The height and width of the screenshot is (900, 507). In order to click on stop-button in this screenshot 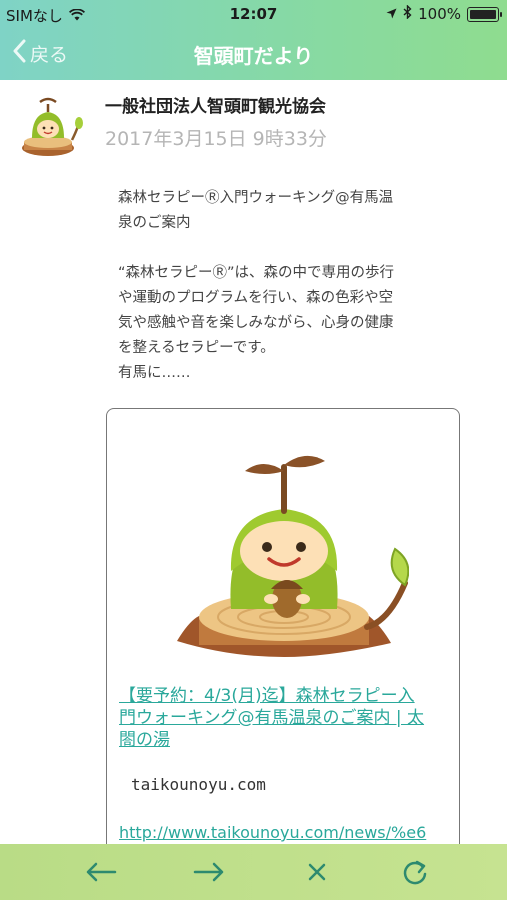, I will do `click(317, 872)`.